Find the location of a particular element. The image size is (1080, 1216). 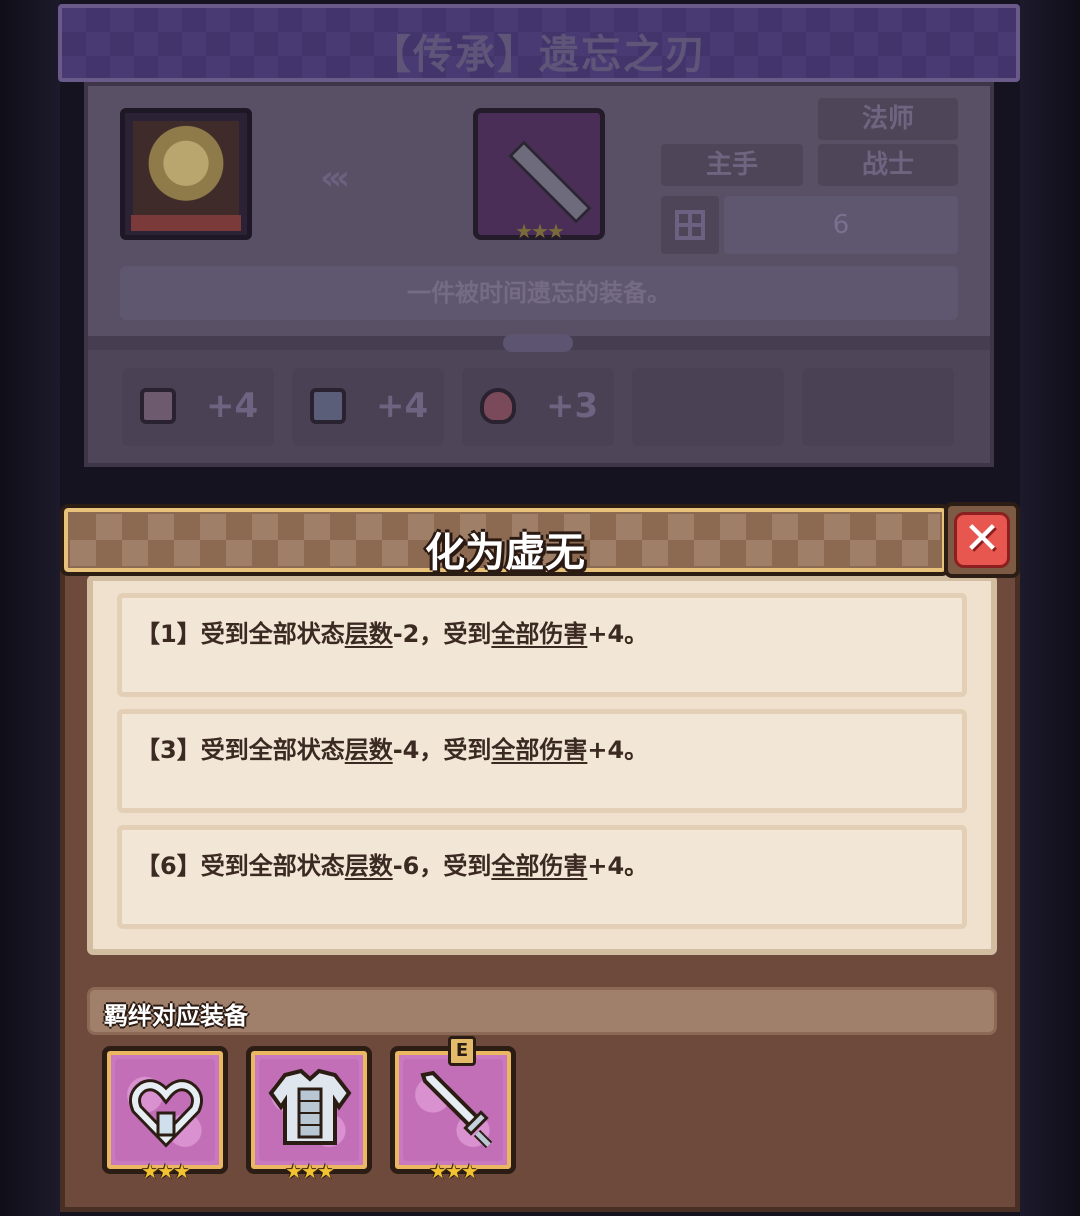

bond-effect-text: 【6】受到全部状态层数-6，受到全部伤害+4。 is located at coordinates (392, 866).